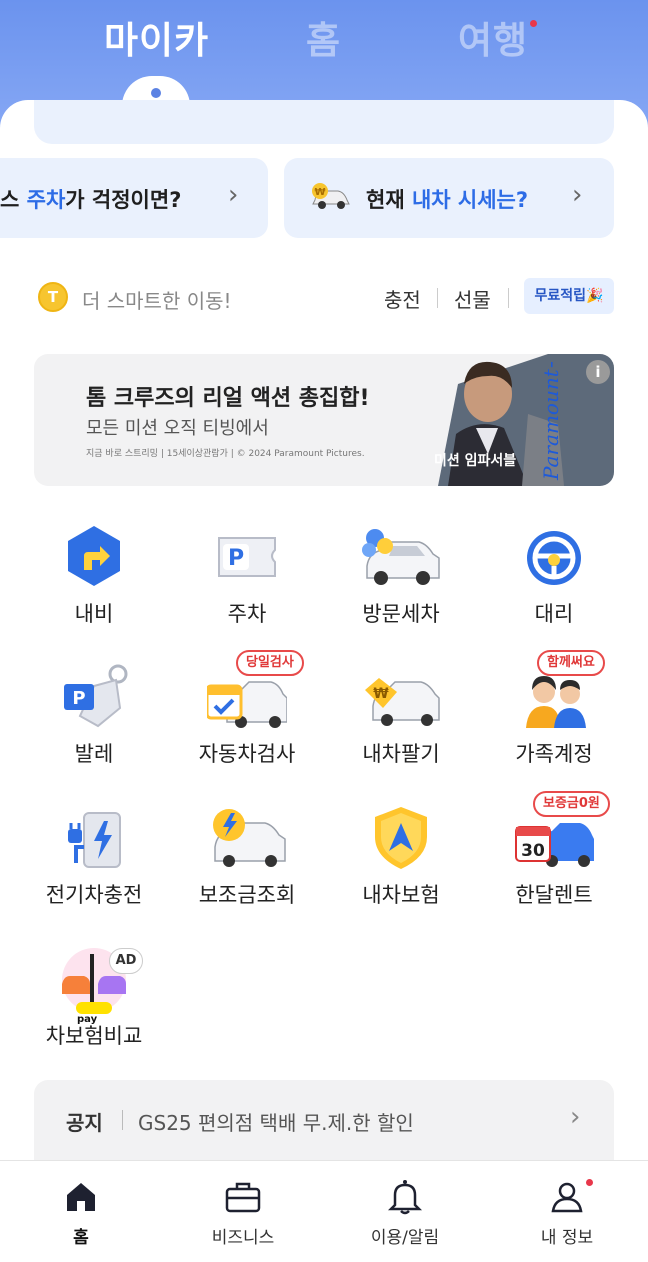 The image size is (648, 1262). Describe the element at coordinates (94, 614) in the screenshot. I see `service-label: 내비` at that location.